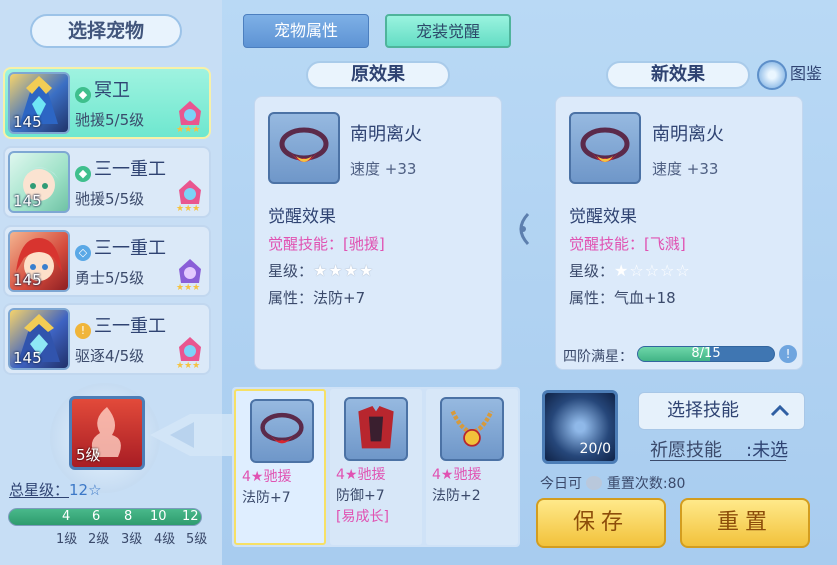  I want to click on total-star-underline, so click(39, 497).